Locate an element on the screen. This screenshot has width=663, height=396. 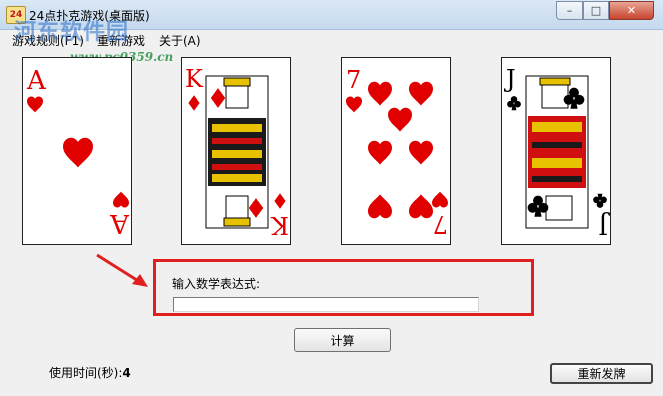
close-button: ✕ is located at coordinates (631, 10).